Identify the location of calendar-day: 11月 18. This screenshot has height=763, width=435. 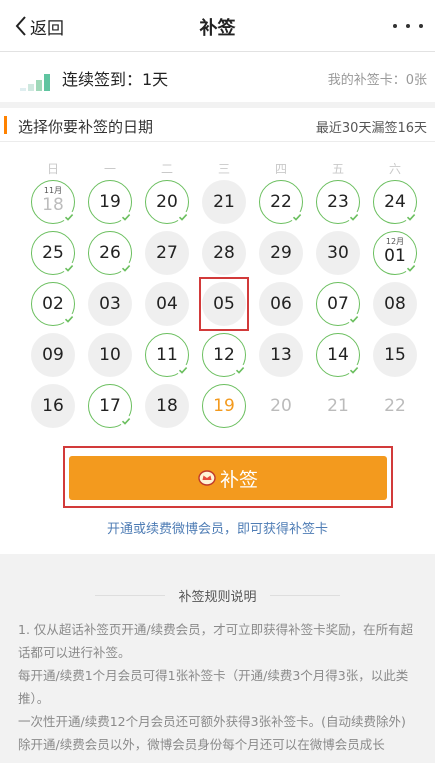
(53, 202).